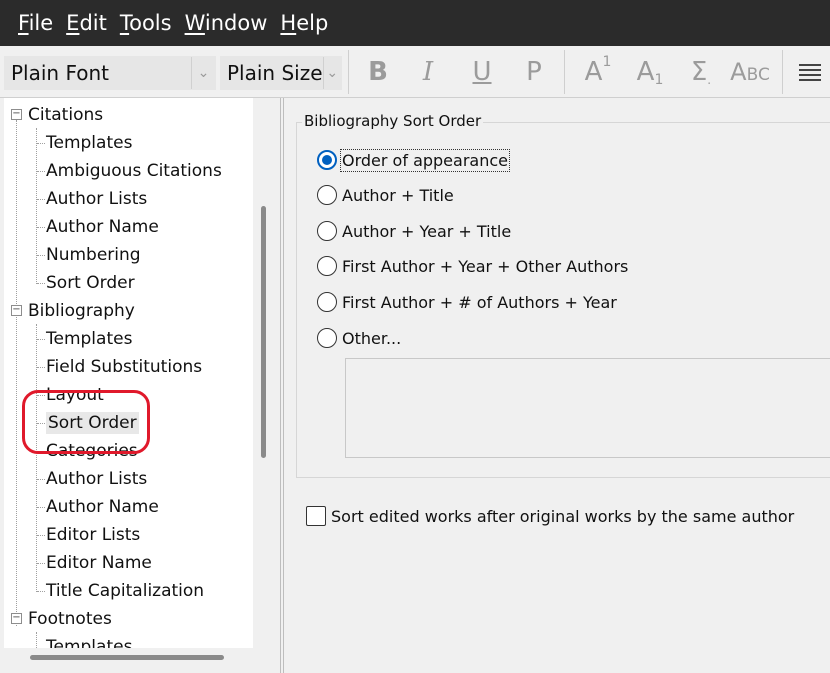 This screenshot has height=673, width=830. I want to click on italic-button: I, so click(428, 72).